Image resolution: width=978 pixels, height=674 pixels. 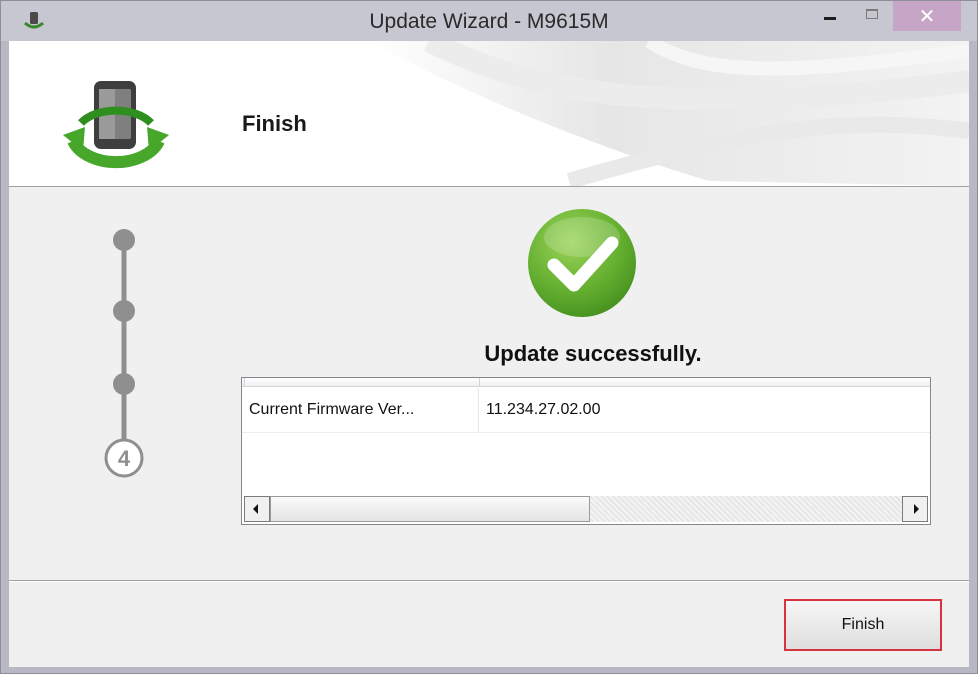 I want to click on arrow-left-icon, so click(x=255, y=509).